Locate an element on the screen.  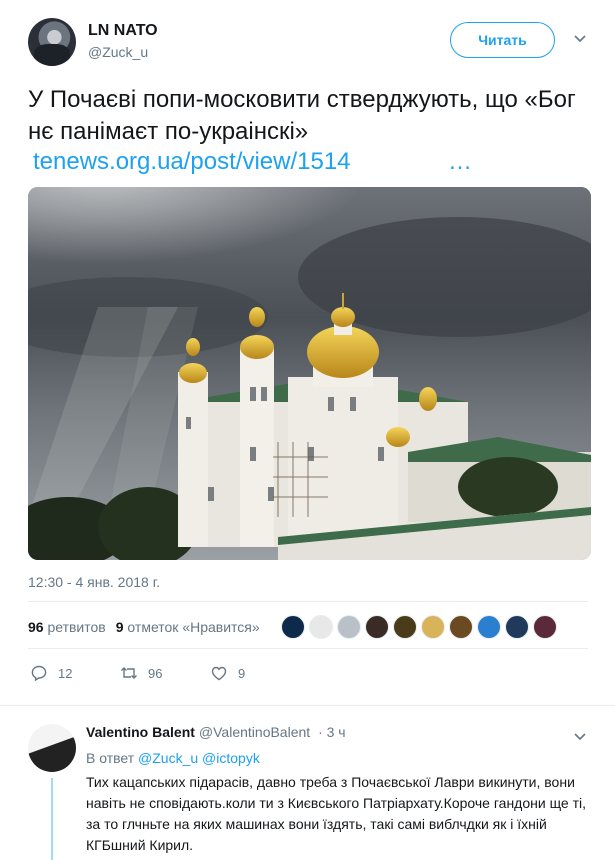
reply-author: Valentino Balent @ValentinoBalent · 3 ч is located at coordinates (216, 732).